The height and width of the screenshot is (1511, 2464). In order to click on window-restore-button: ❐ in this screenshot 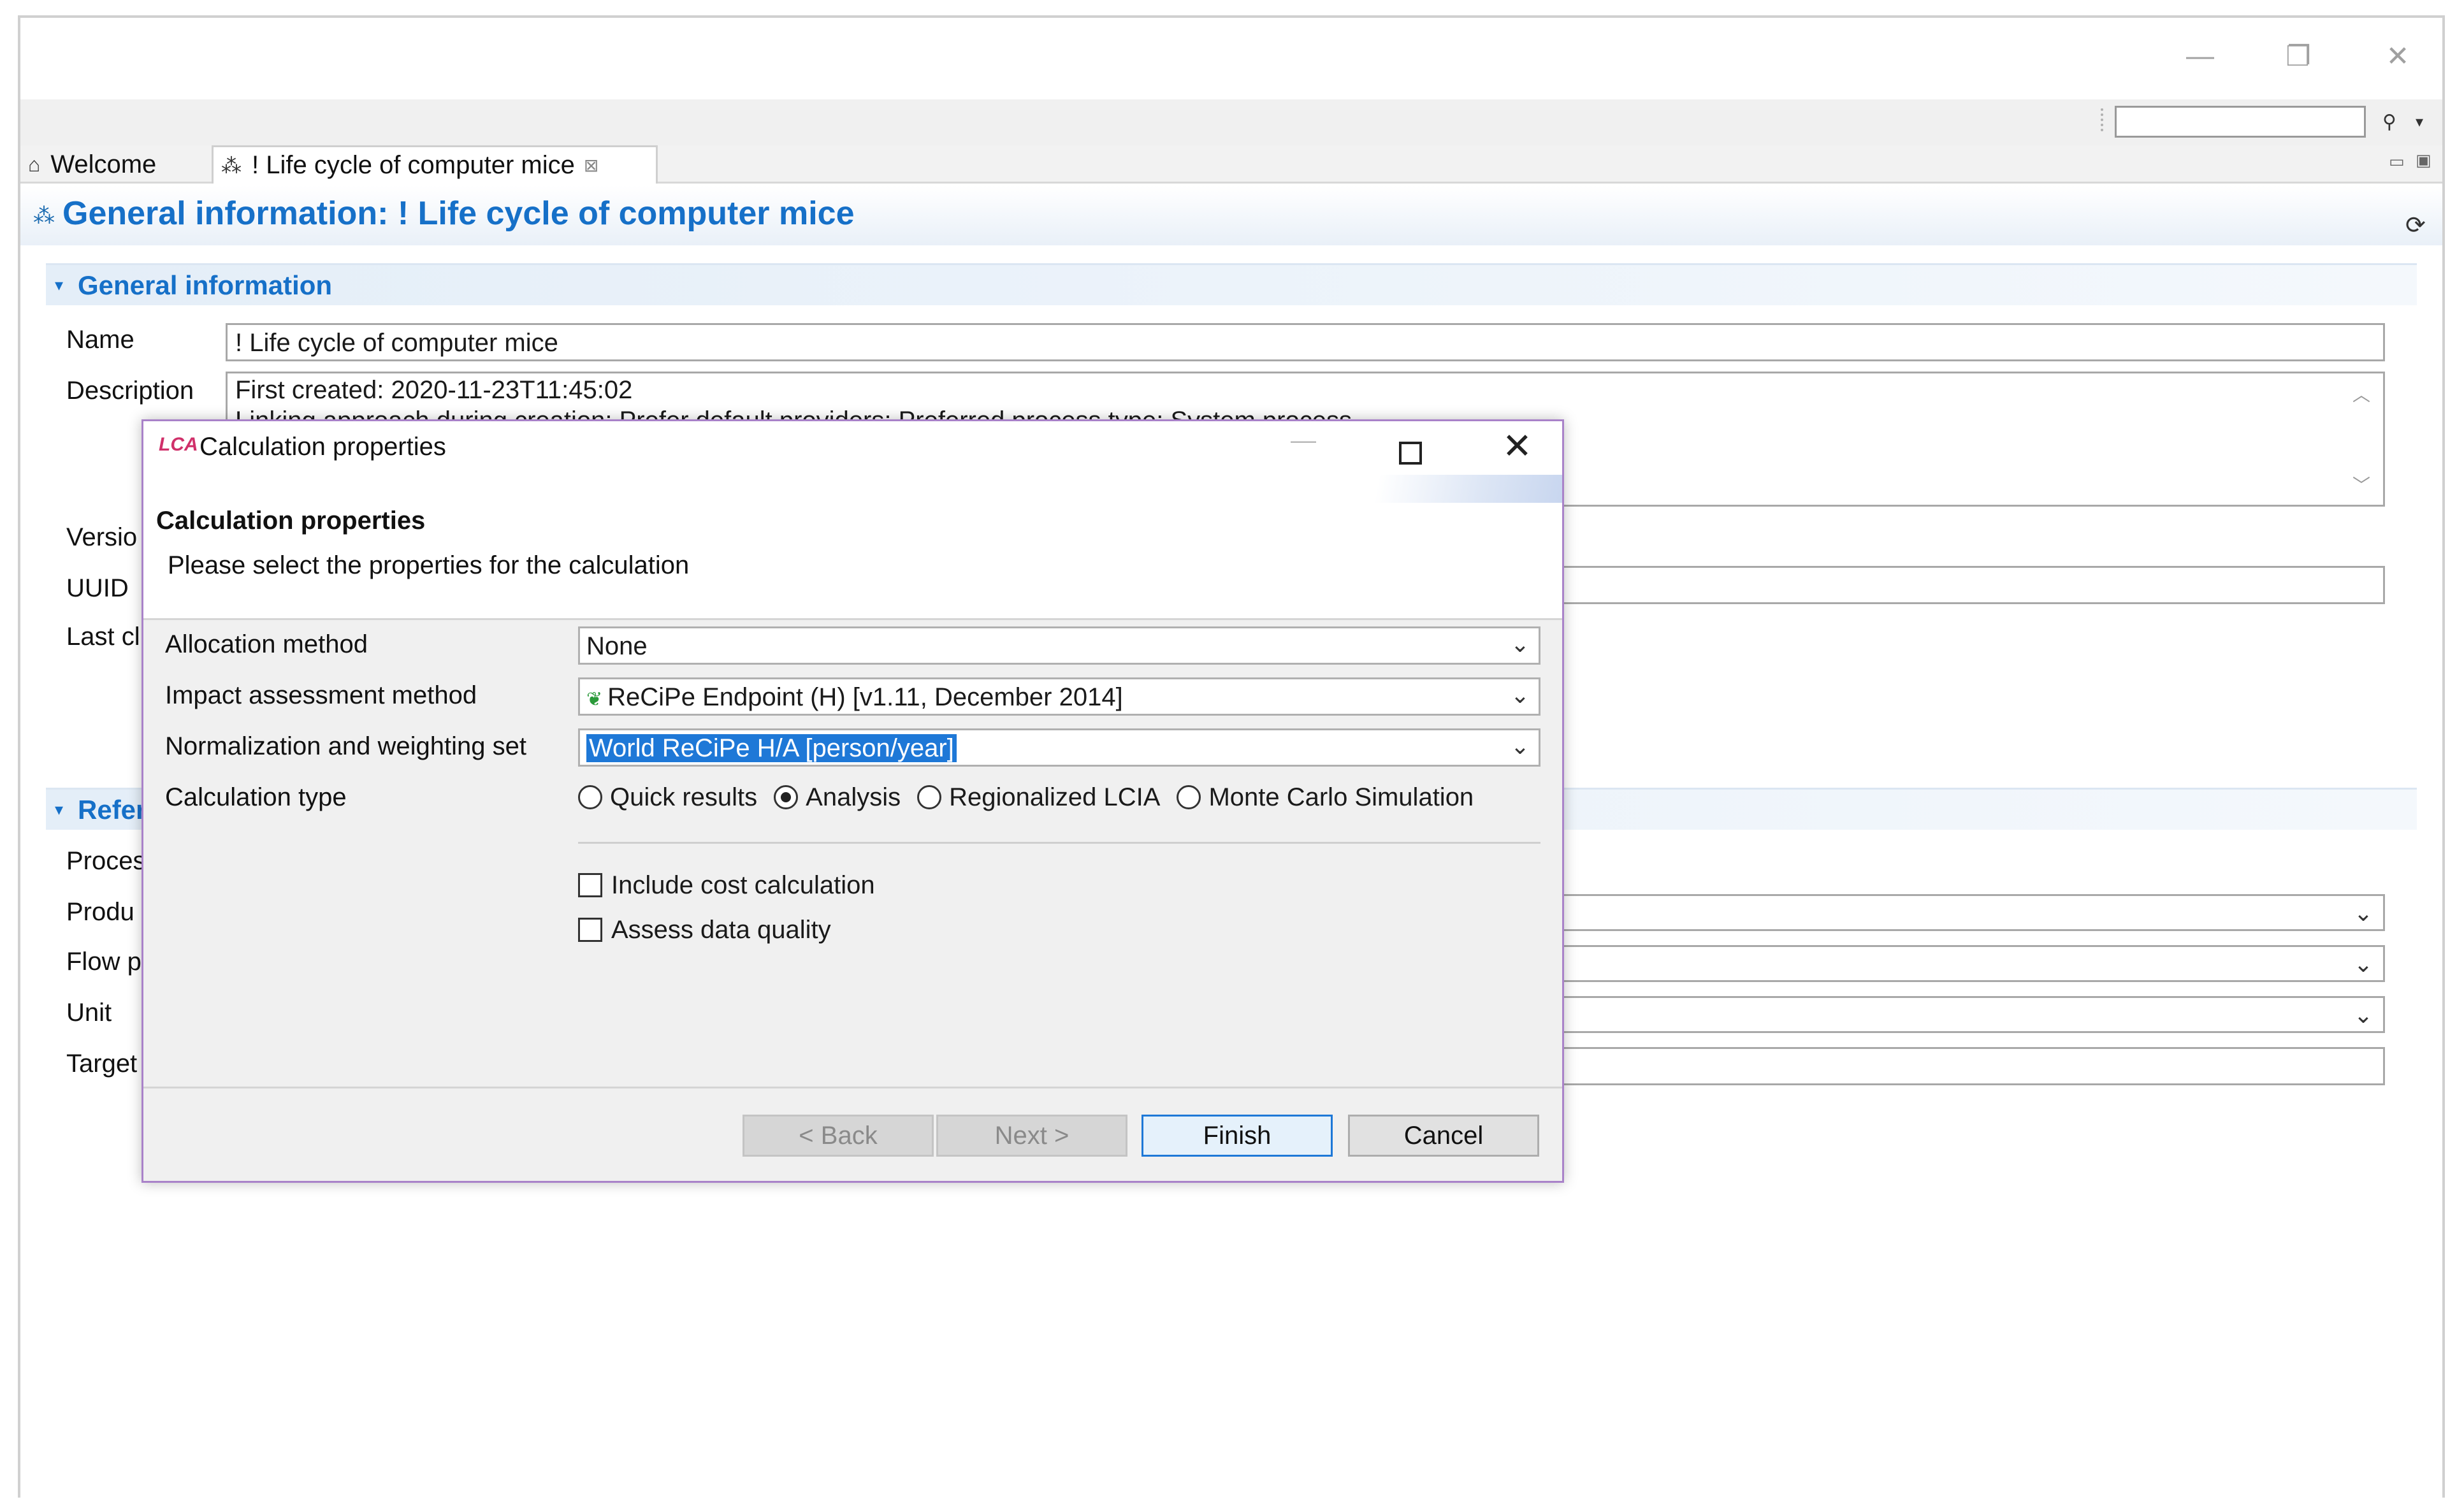, I will do `click(2298, 56)`.